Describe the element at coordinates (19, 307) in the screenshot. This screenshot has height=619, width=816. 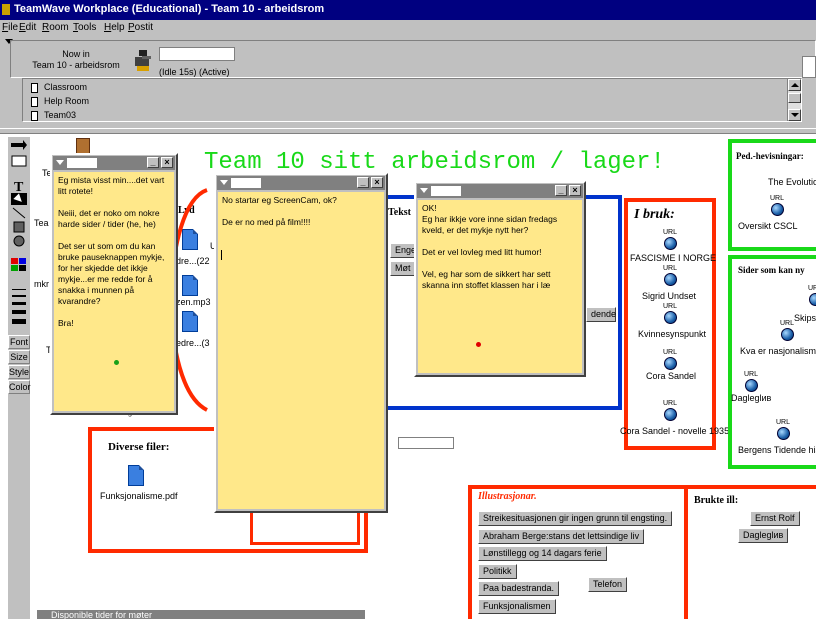
I see `line-width-icon` at that location.